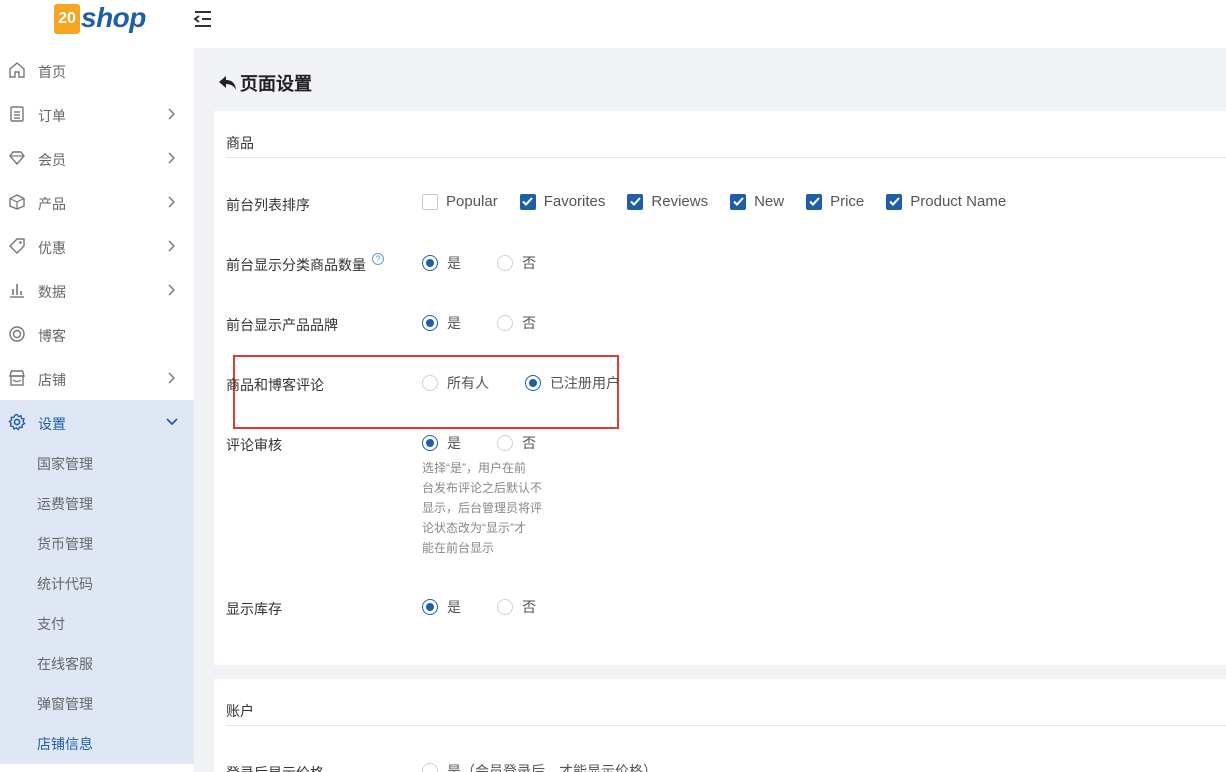  Describe the element at coordinates (296, 265) in the screenshot. I see `category-count-label-text: 前台显示分类商品数量` at that location.